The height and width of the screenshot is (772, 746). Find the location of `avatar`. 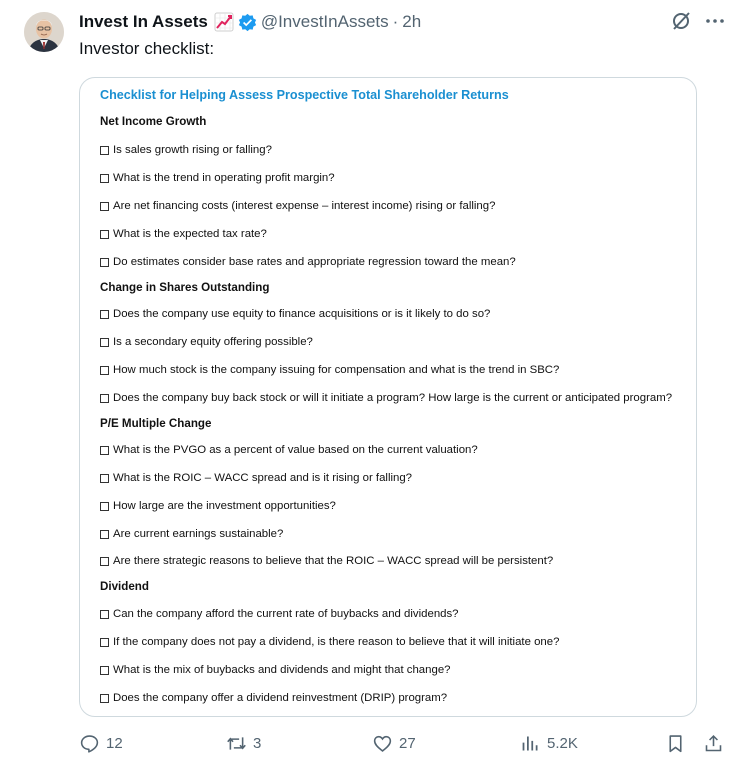

avatar is located at coordinates (44, 32).